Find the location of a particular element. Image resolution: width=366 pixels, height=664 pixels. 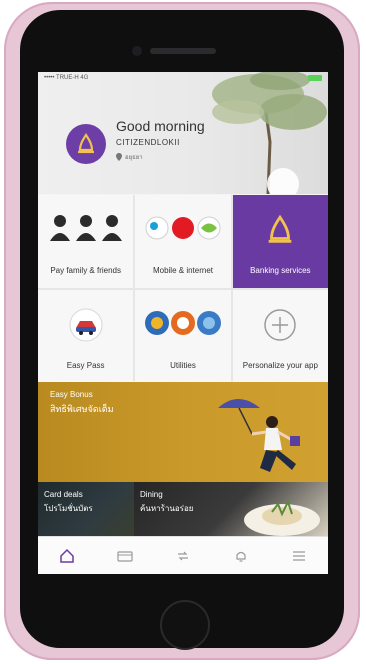

carrier-logos-icon is located at coordinates (182, 228).